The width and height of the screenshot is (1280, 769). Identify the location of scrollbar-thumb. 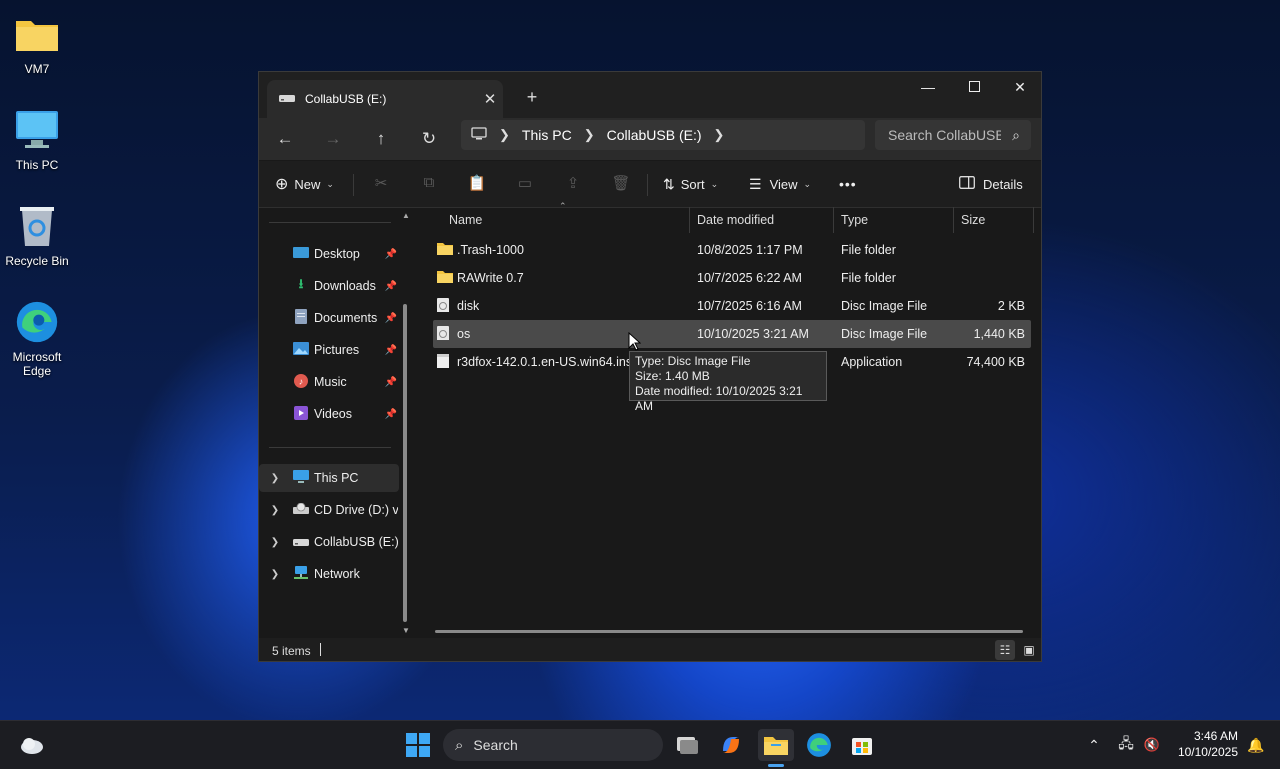
(405, 463).